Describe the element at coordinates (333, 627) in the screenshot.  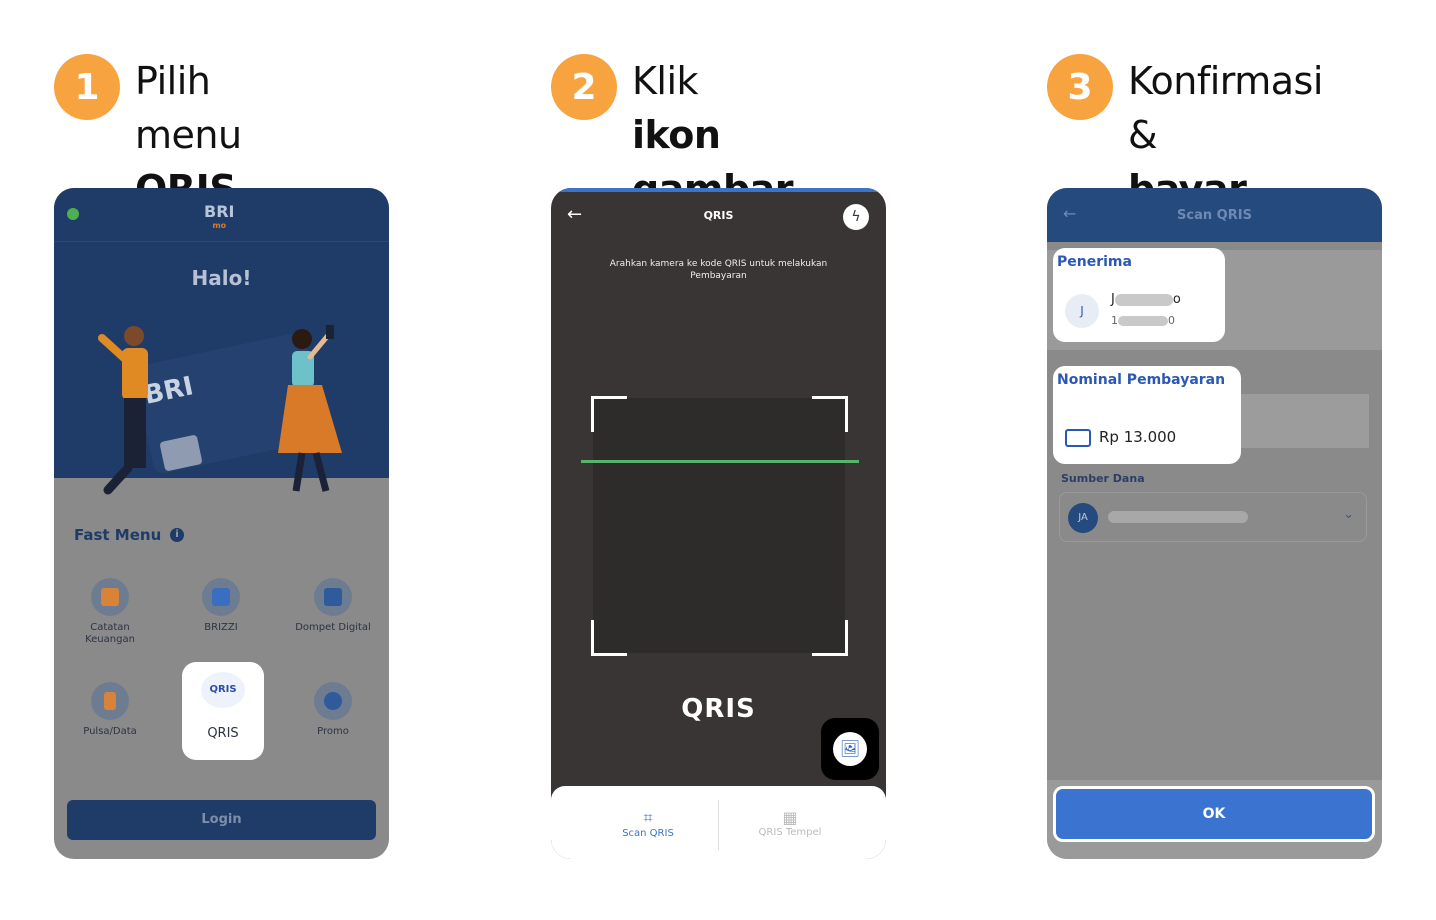
I see `menu-item-label: Dompet Digital` at that location.